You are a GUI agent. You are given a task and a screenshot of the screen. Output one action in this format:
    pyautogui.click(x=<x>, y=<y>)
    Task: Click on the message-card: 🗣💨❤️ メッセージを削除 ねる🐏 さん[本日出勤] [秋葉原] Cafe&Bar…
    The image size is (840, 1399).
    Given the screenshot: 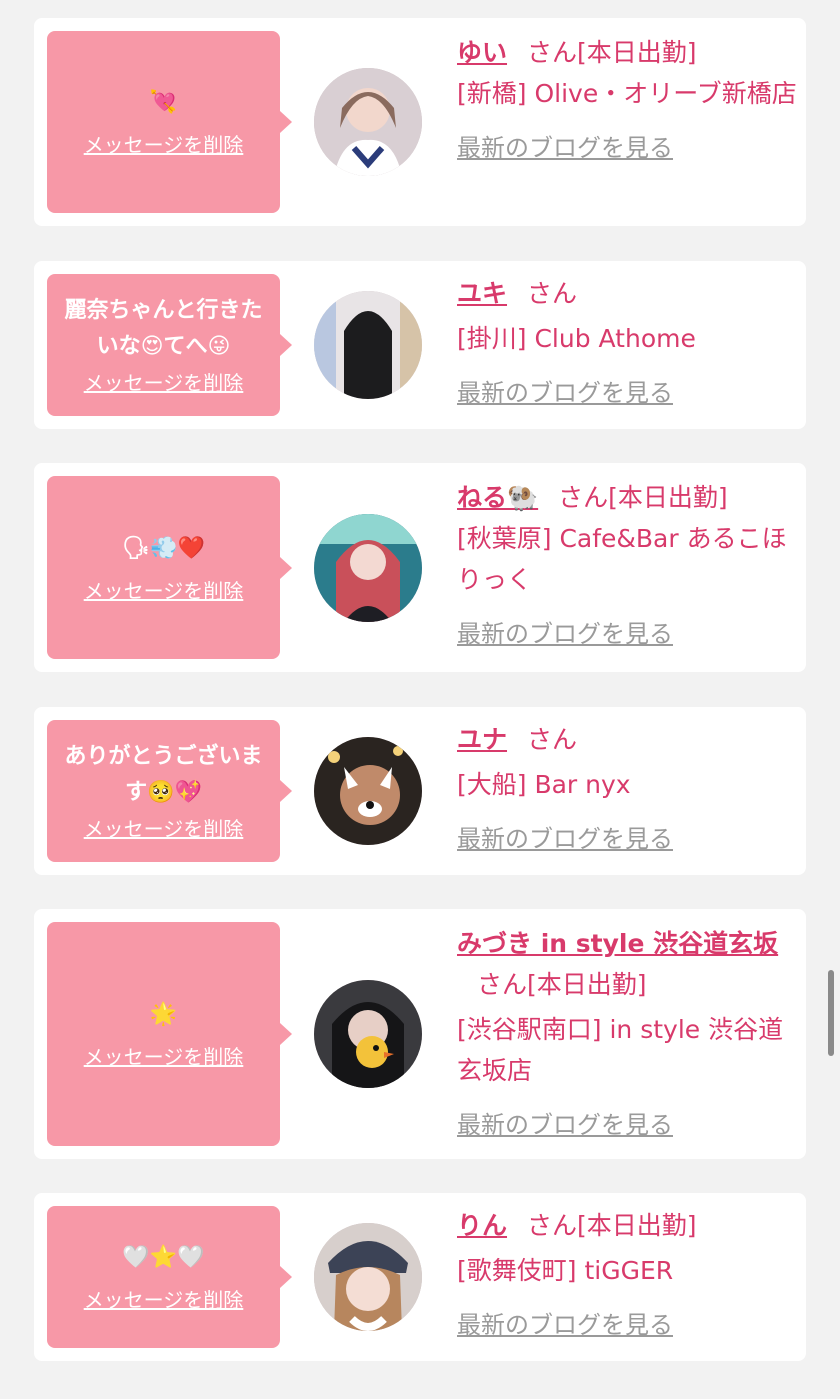 What is the action you would take?
    pyautogui.click(x=420, y=567)
    